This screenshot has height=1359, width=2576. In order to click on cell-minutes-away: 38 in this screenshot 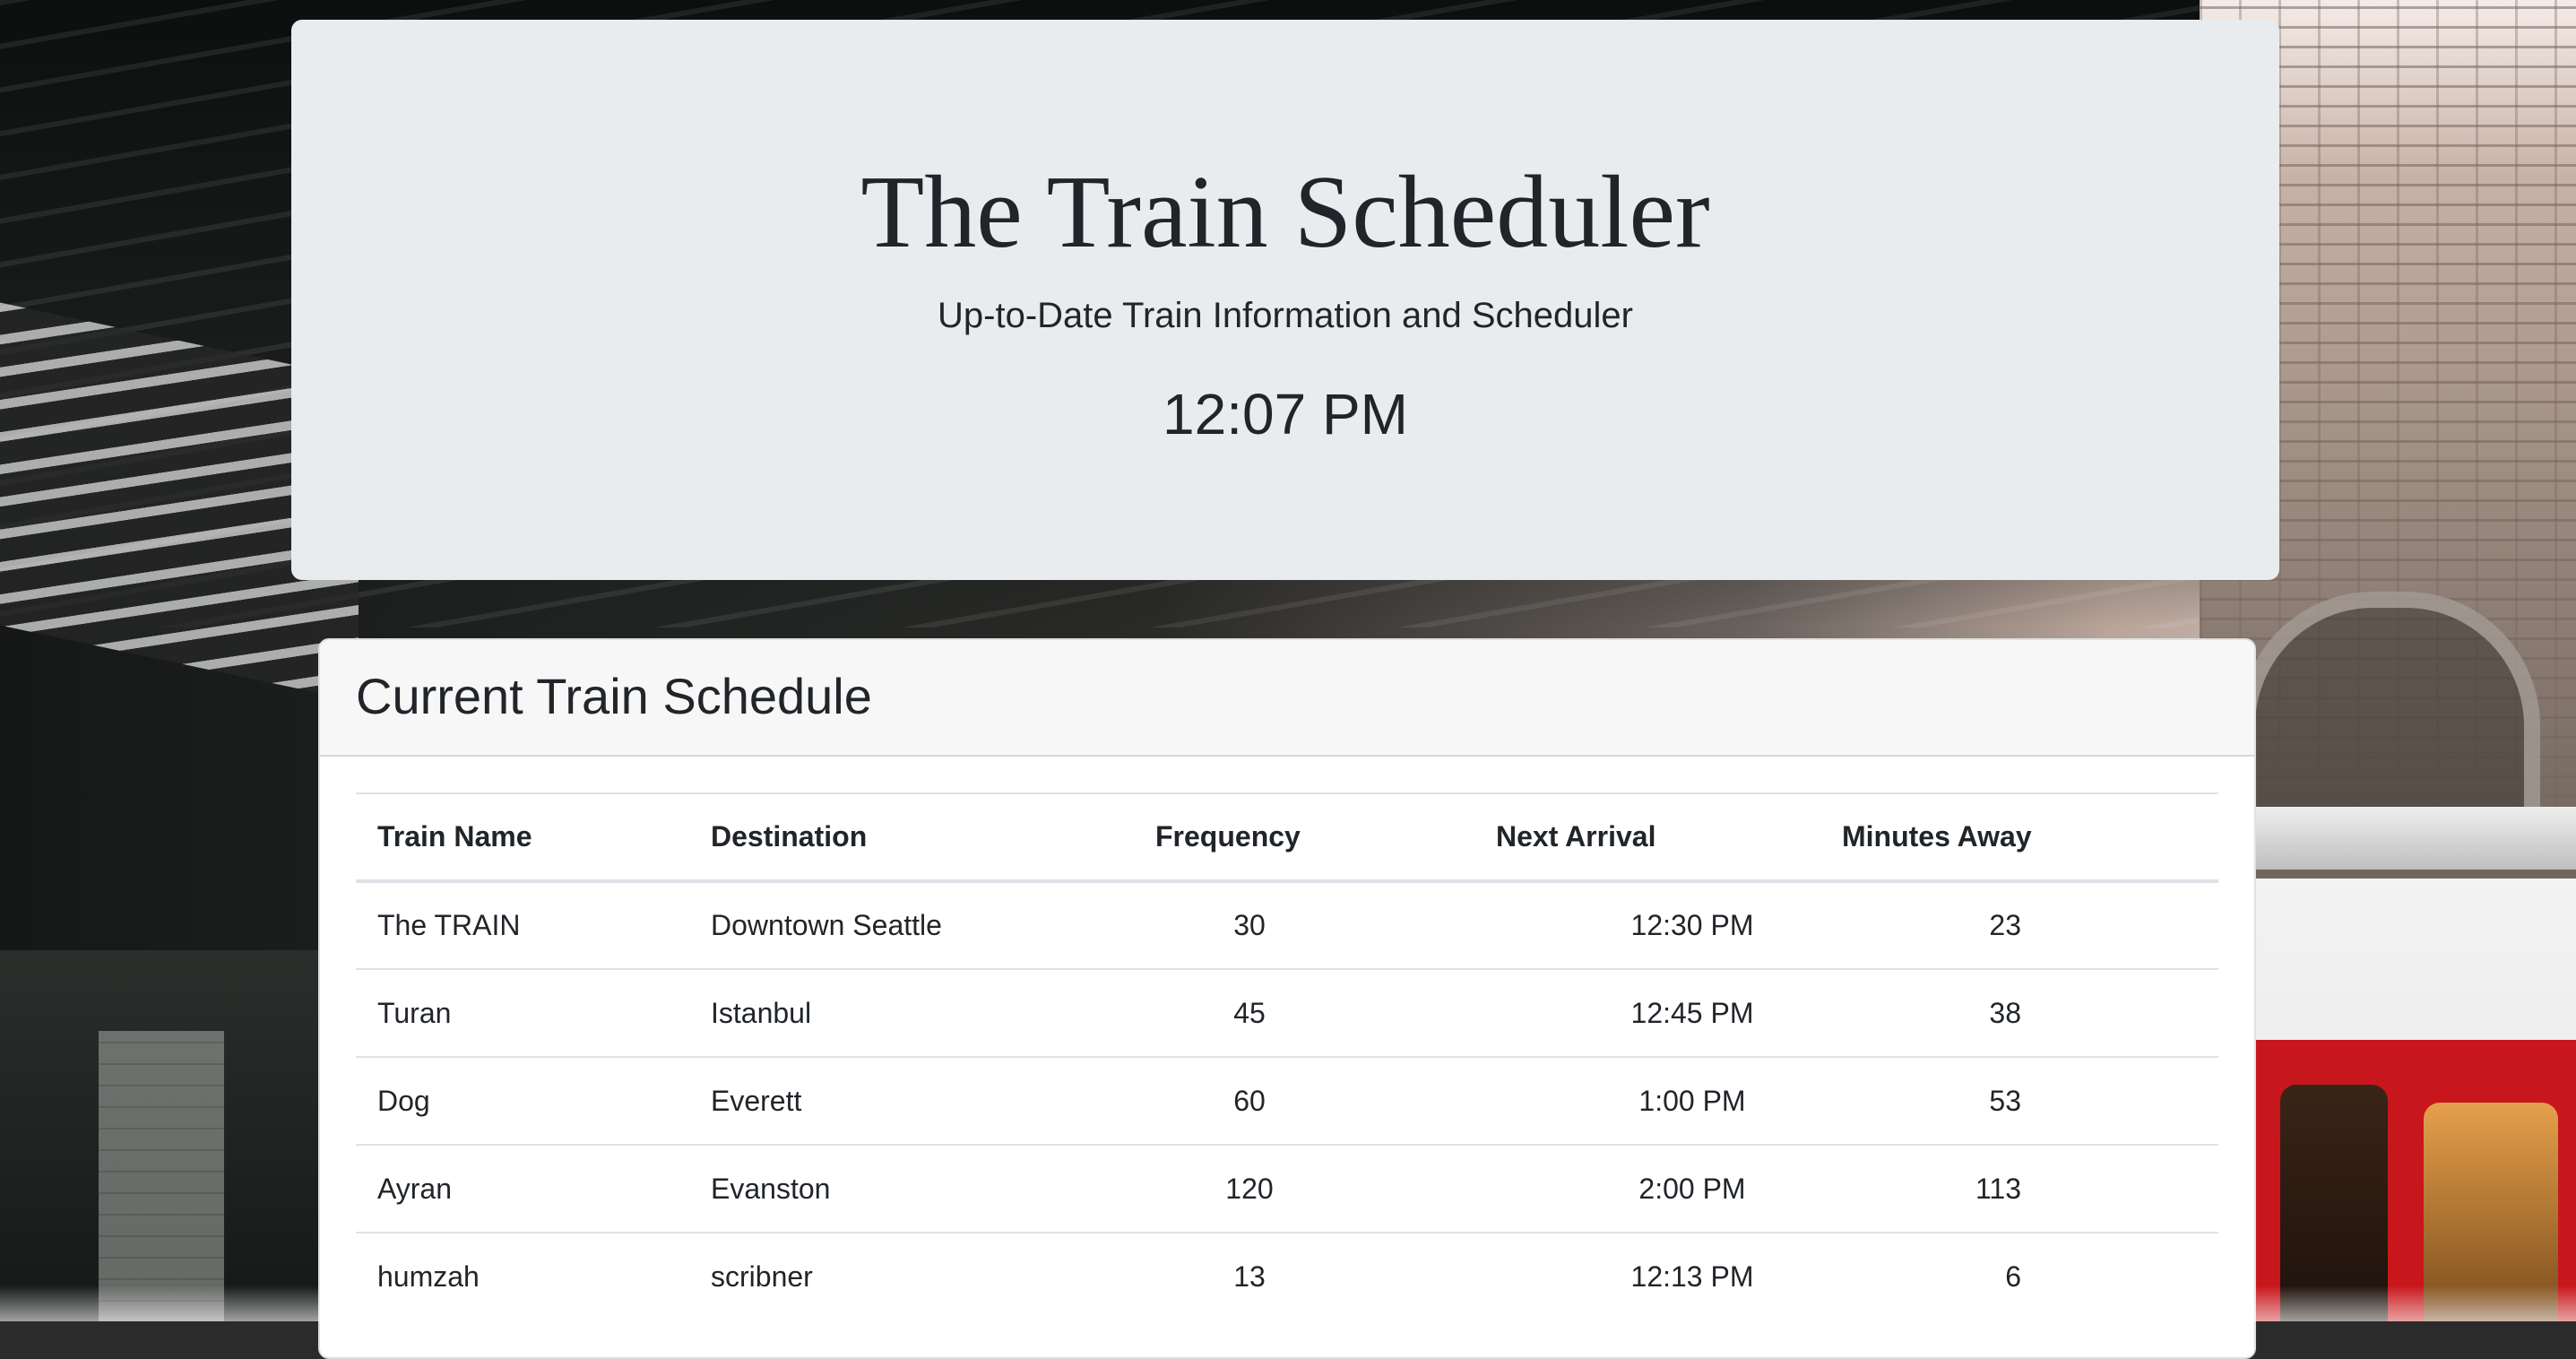, I will do `click(2019, 1012)`.